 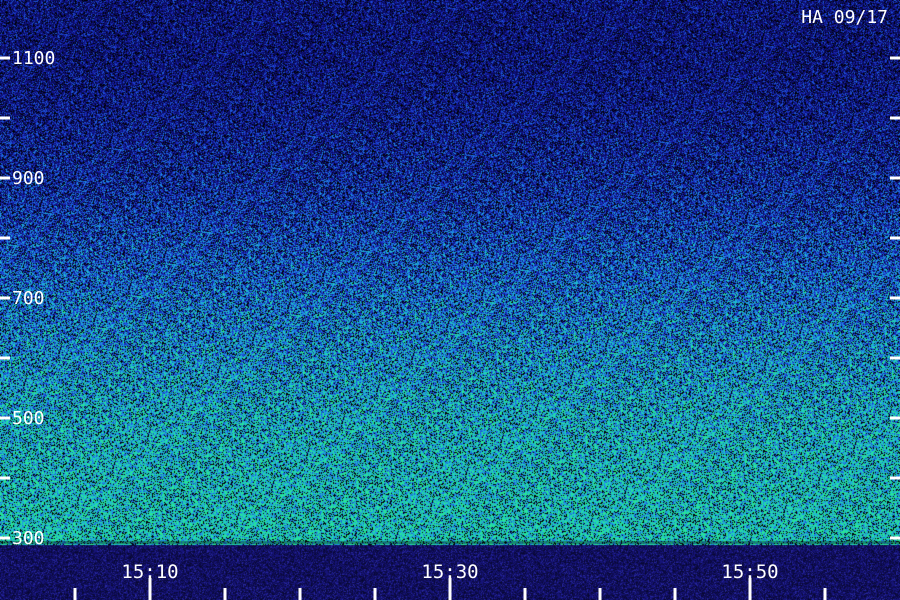 I want to click on y-tick-label: 500, so click(x=28, y=418).